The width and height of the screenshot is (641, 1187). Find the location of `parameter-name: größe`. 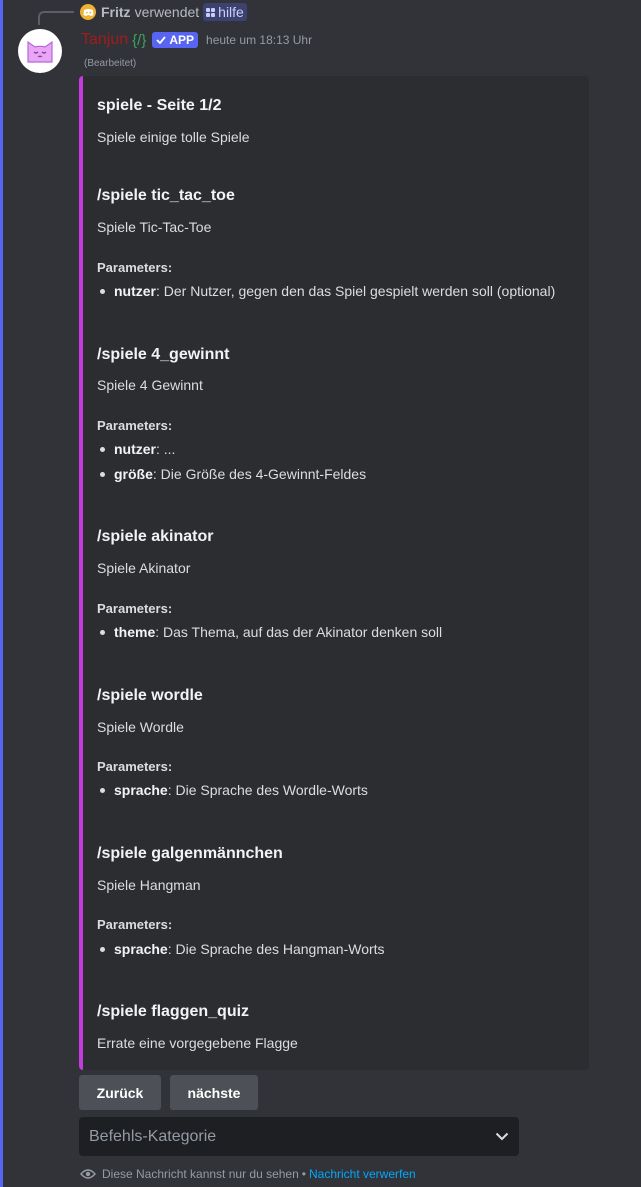

parameter-name: größe is located at coordinates (133, 474).